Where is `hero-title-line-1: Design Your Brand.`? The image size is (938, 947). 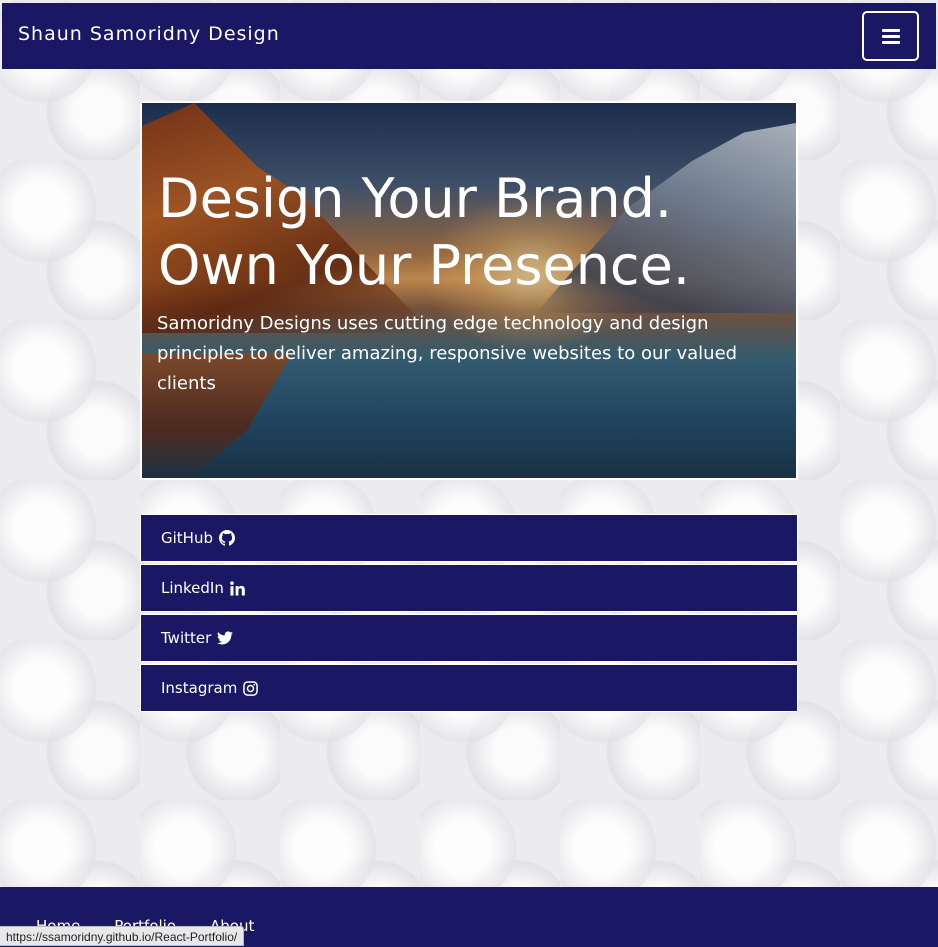
hero-title-line-1: Design Your Brand. is located at coordinates (415, 198).